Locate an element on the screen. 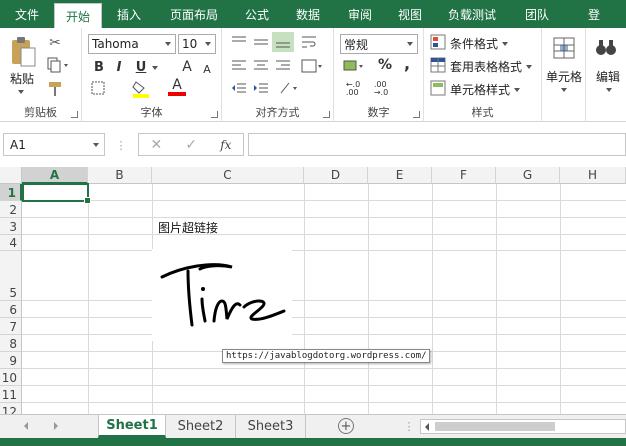 The image size is (626, 446). percent-button: % is located at coordinates (385, 65).